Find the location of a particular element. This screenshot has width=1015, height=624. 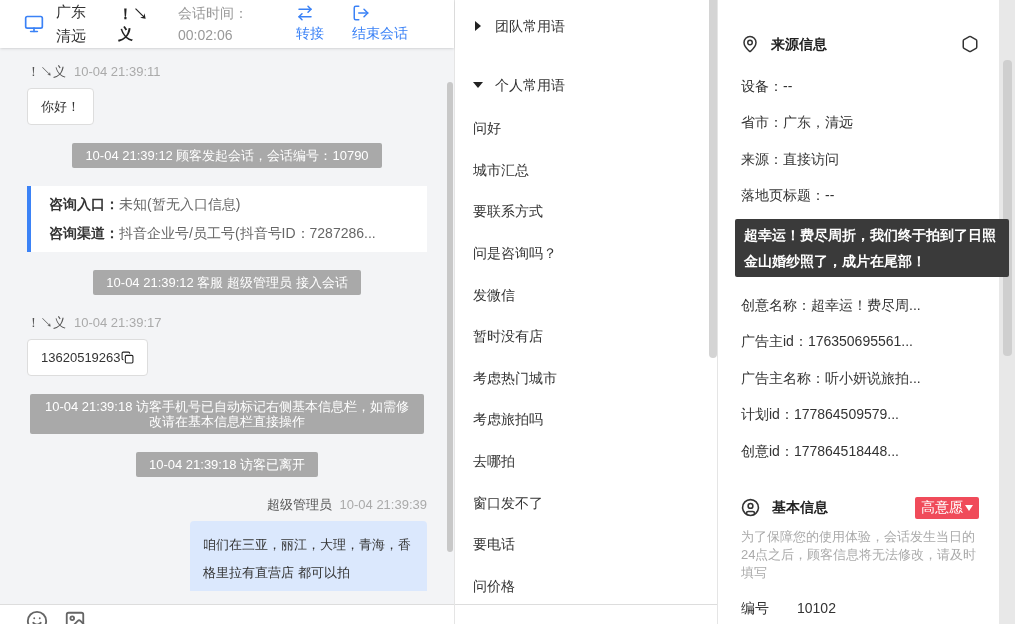

group-title: 团队常用语 is located at coordinates (530, 26).